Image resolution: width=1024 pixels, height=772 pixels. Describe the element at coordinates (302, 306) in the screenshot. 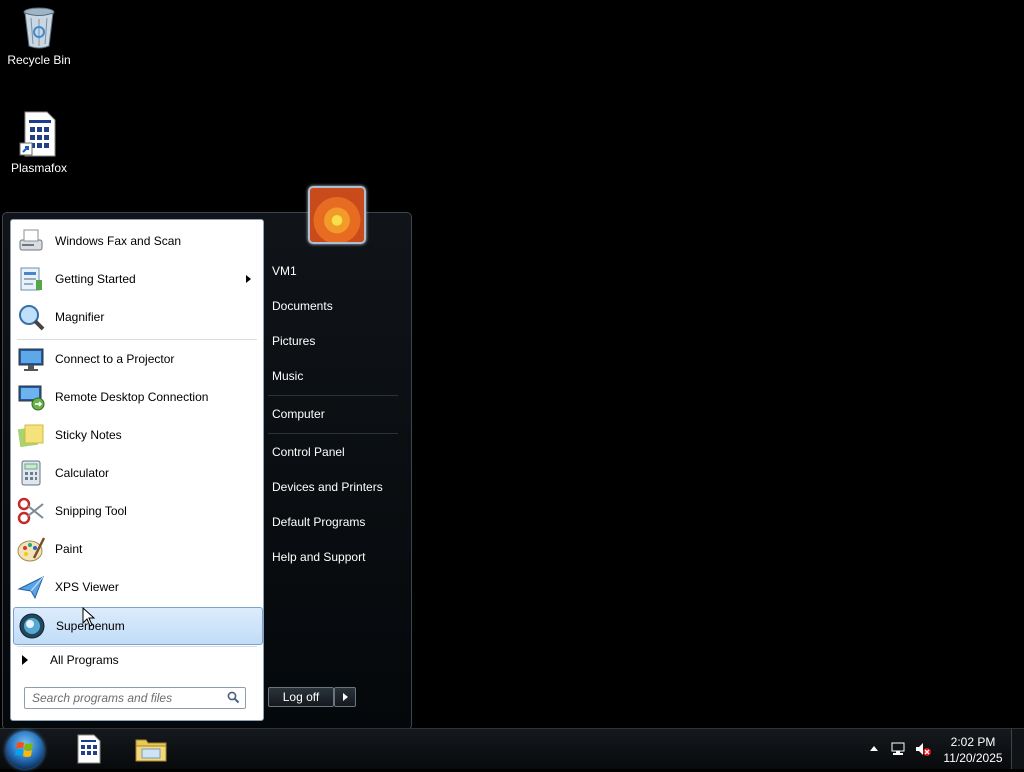

I see `link-documents: Documents` at that location.